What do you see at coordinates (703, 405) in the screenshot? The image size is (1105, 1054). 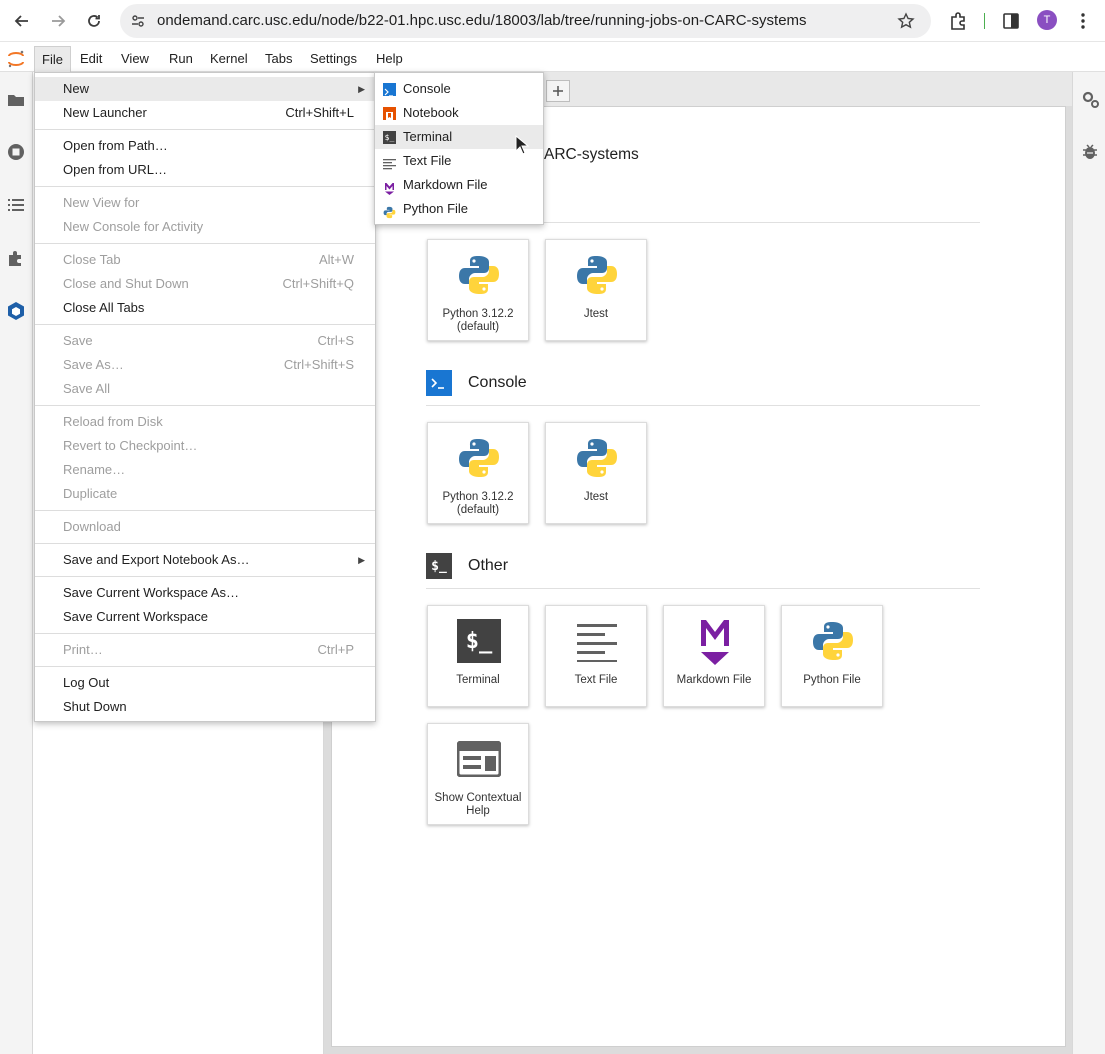 I see `console-section-divider` at bounding box center [703, 405].